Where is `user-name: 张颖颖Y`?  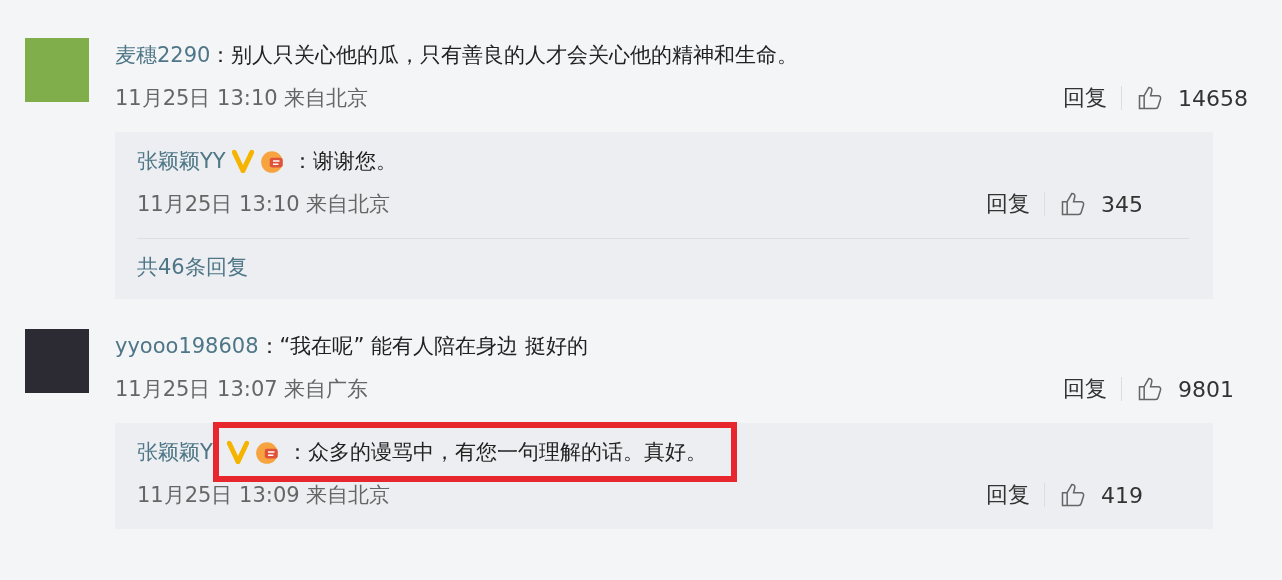 user-name: 张颖颖Y is located at coordinates (175, 452).